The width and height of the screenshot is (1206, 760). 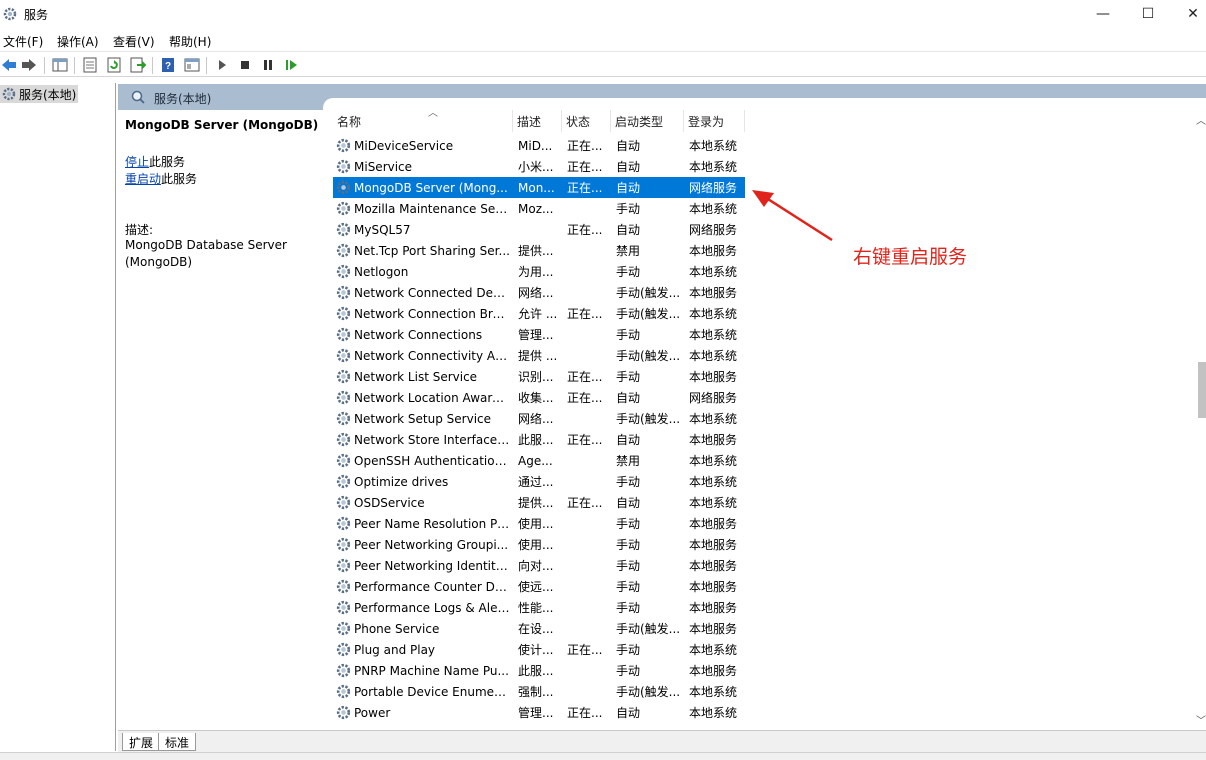 What do you see at coordinates (539, 166) in the screenshot?
I see `table-row: MiService 小米... 正在... 自动 本地系统` at bounding box center [539, 166].